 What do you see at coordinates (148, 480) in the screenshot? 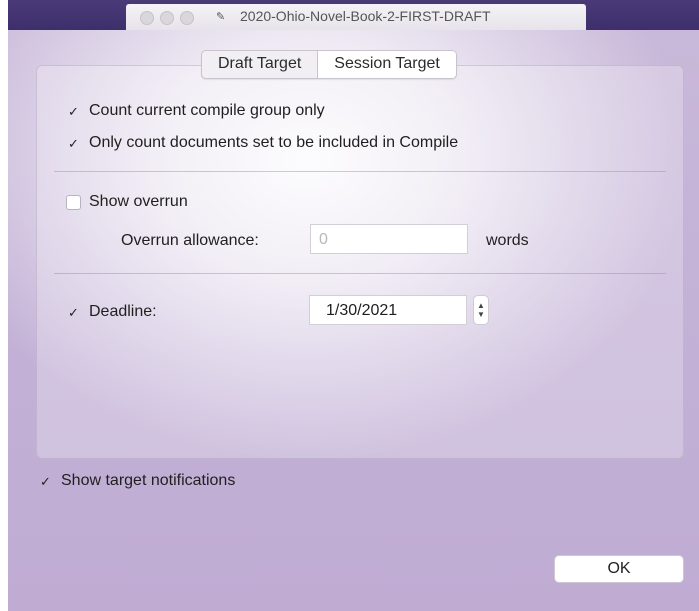
I see `notifications-label: Show target notifications` at bounding box center [148, 480].